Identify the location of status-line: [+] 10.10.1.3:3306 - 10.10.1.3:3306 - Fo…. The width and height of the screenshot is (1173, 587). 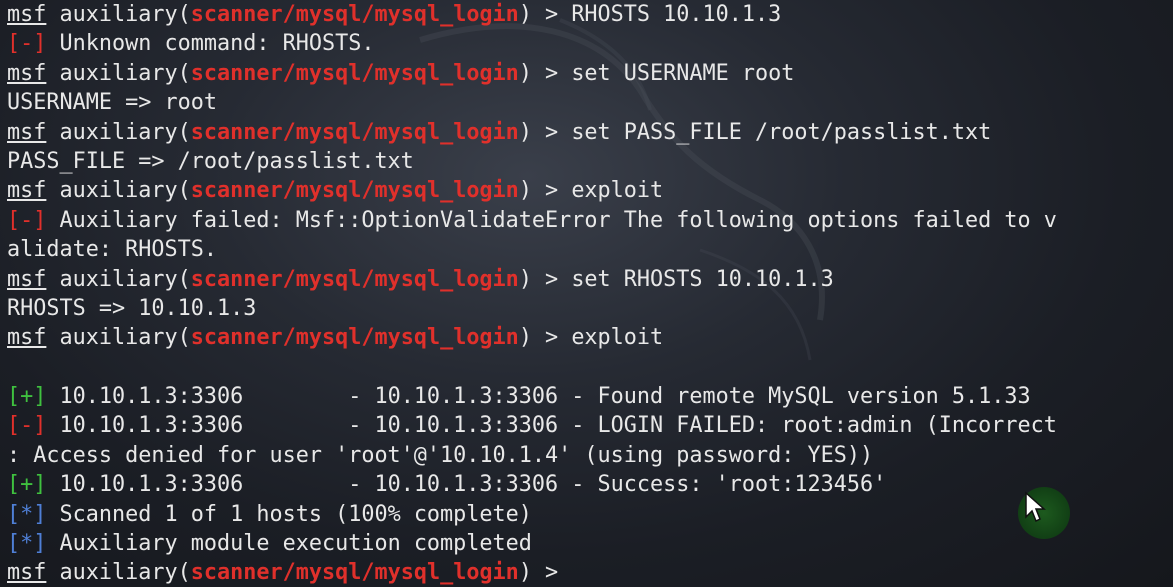
(590, 396).